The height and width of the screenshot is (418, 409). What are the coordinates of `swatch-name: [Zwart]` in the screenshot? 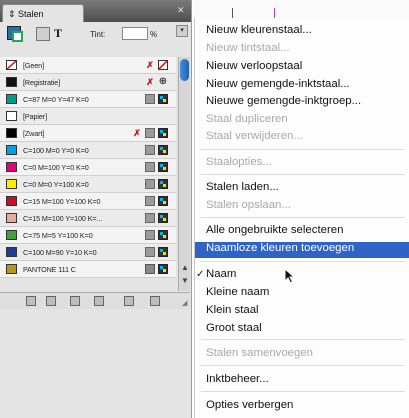 It's located at (34, 133).